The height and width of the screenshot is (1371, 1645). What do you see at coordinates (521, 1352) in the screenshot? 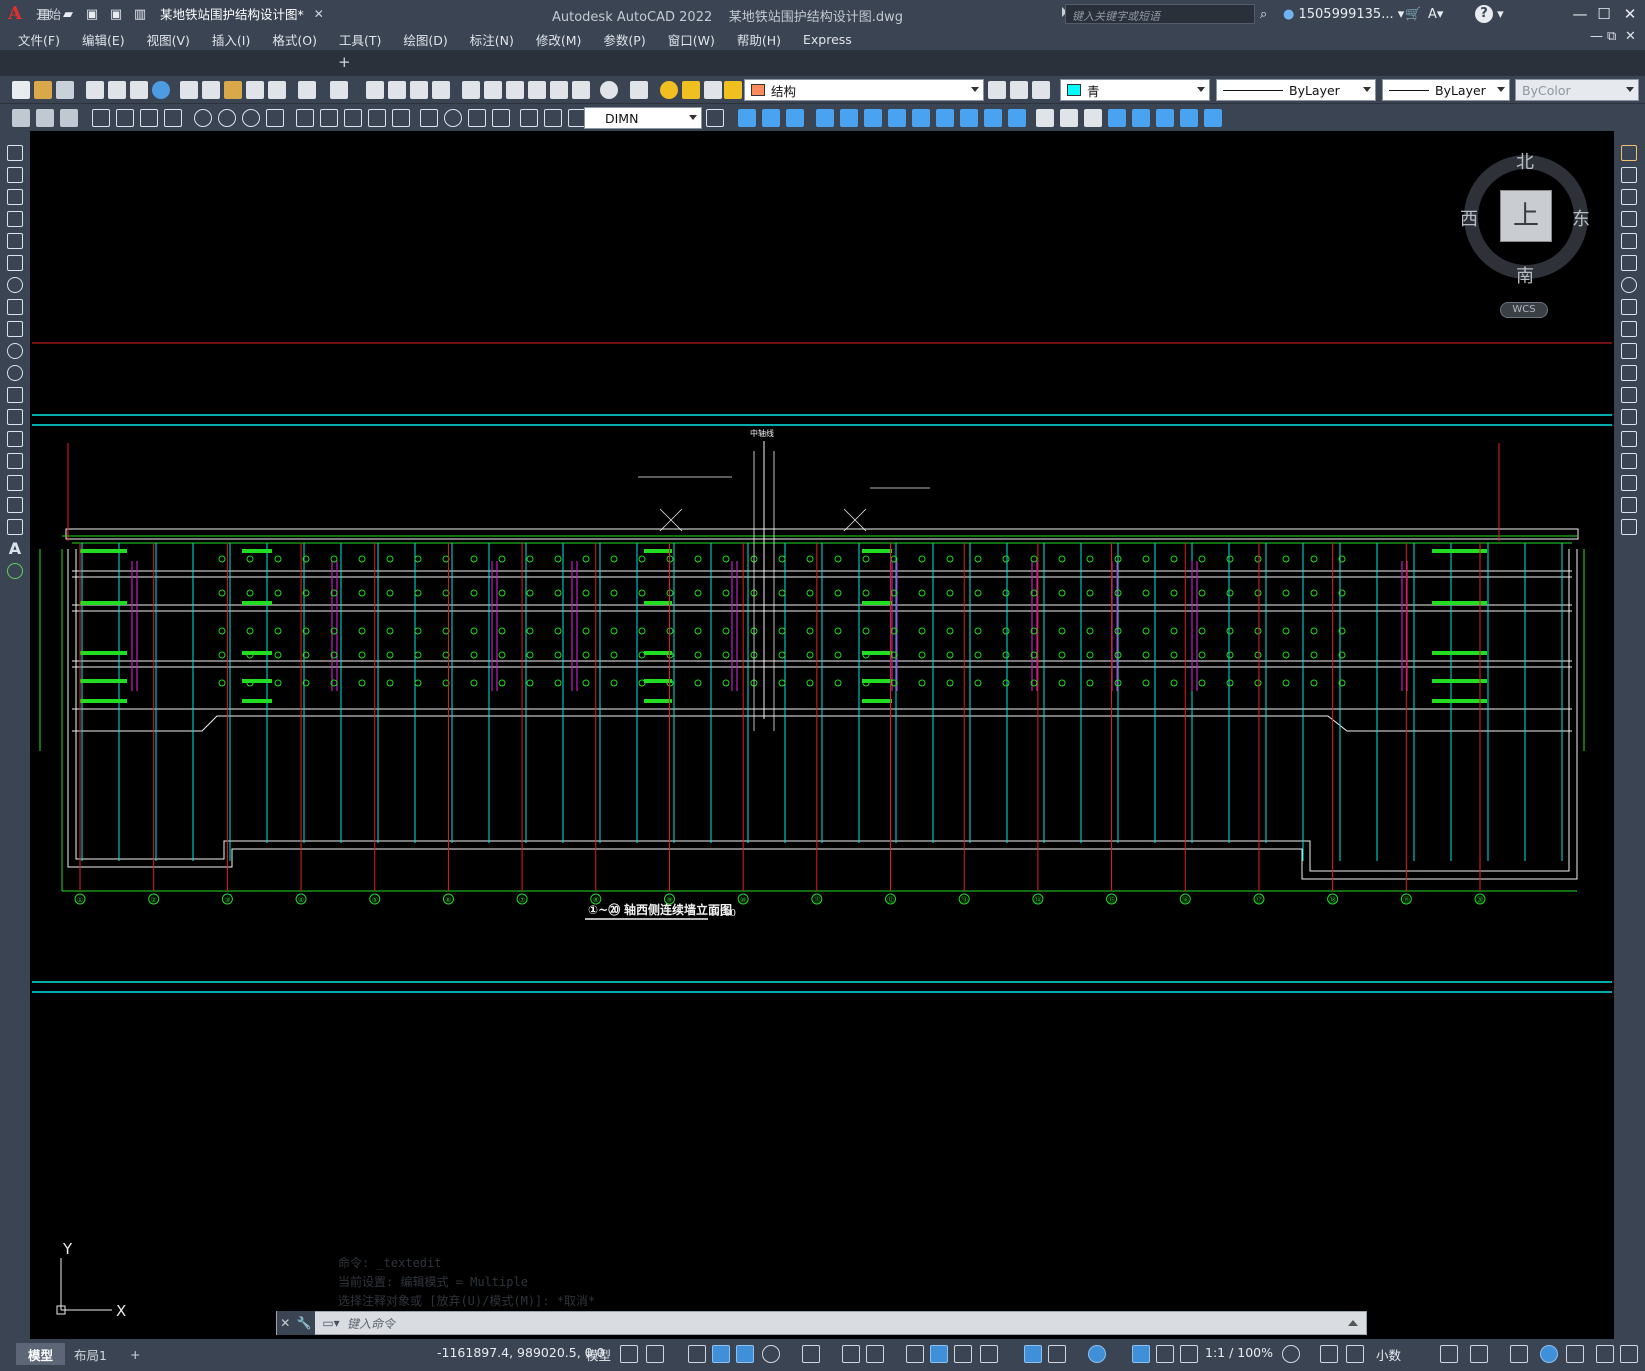
I see `coordinates-display: -1161897.4, 989020.5, 0.0` at bounding box center [521, 1352].